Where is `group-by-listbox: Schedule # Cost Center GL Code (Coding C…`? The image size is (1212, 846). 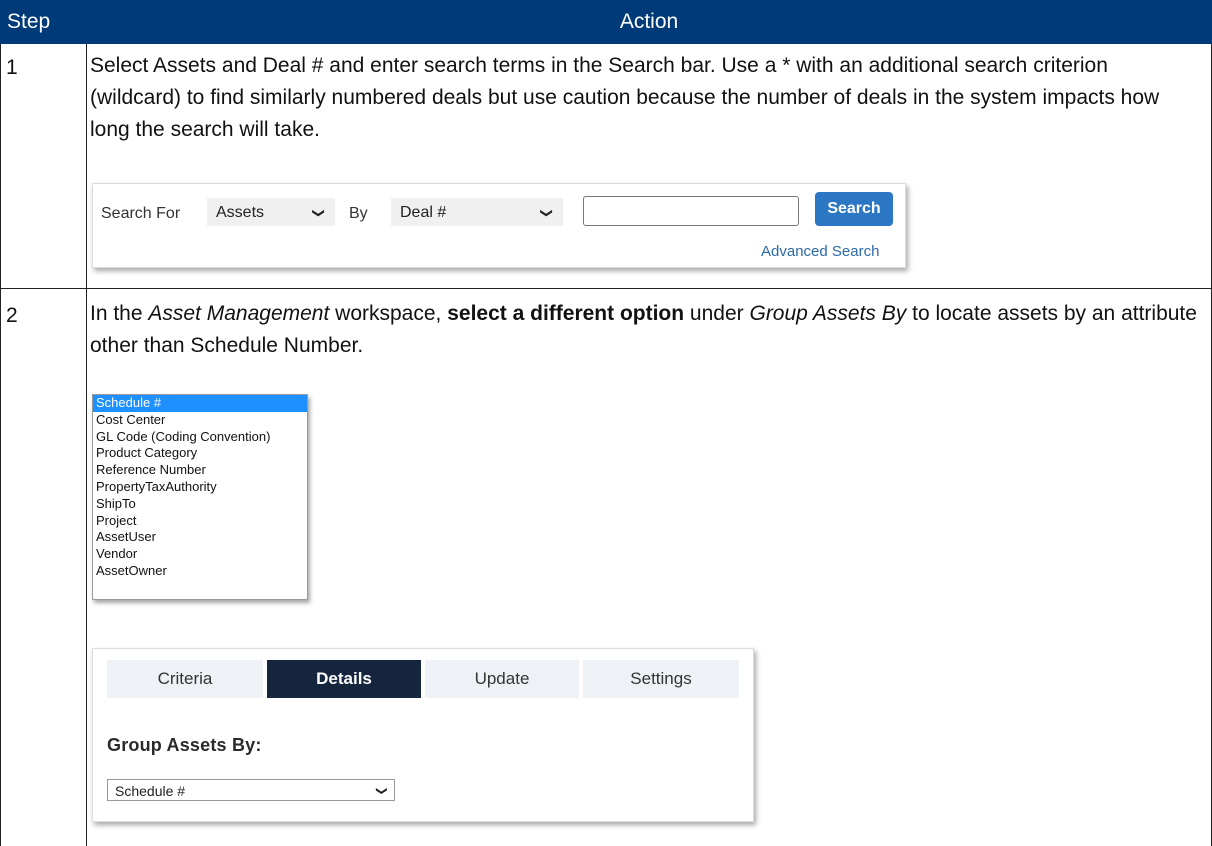
group-by-listbox: Schedule # Cost Center GL Code (Coding C… is located at coordinates (200, 497).